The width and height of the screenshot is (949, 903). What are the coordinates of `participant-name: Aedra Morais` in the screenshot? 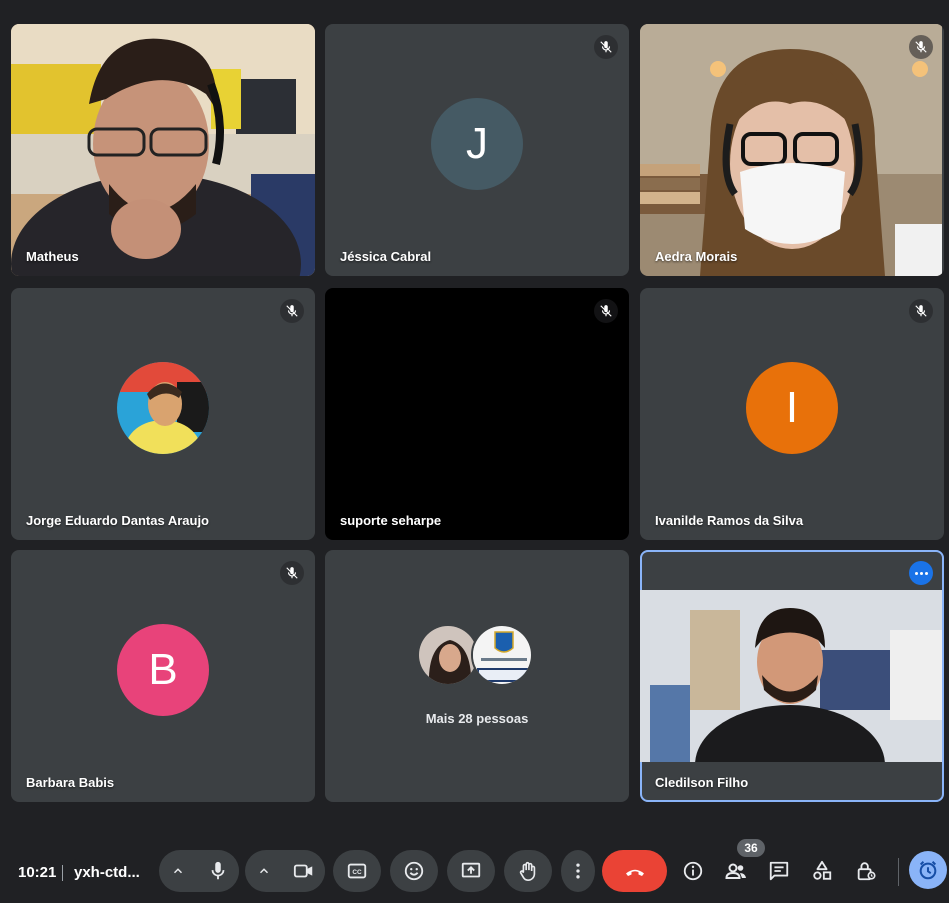 It's located at (696, 256).